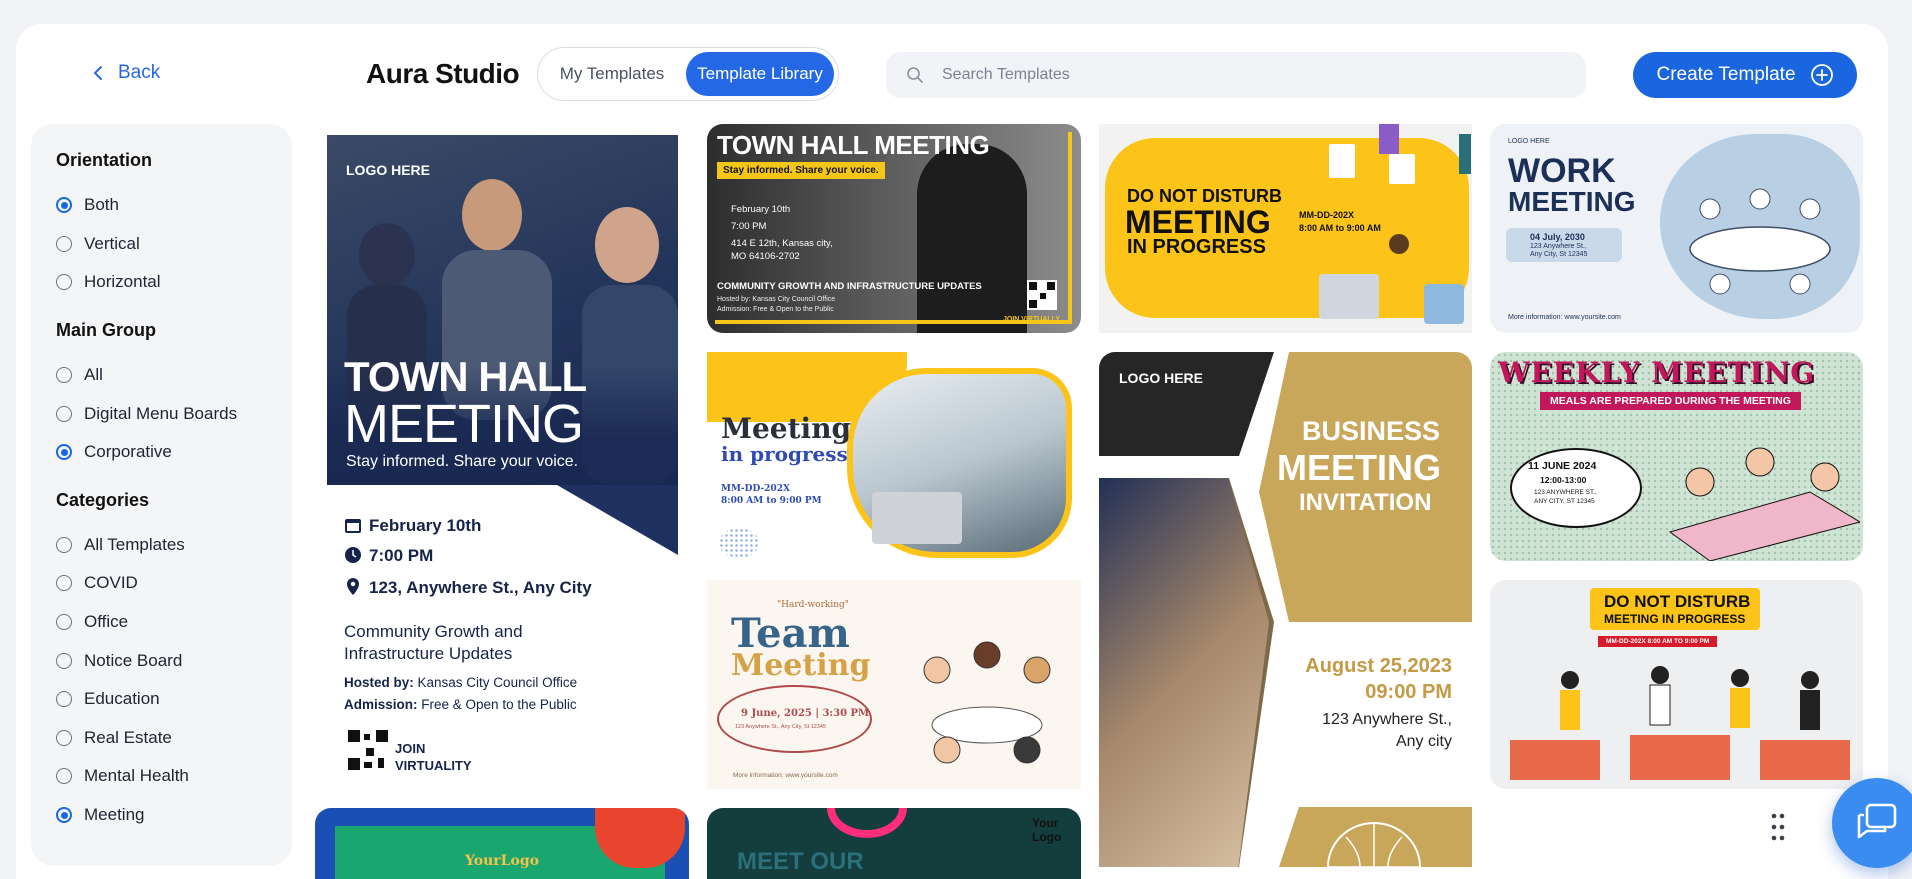 Image resolution: width=1912 pixels, height=879 pixels. Describe the element at coordinates (106, 329) in the screenshot. I see `main-group-heading: Main Group` at that location.